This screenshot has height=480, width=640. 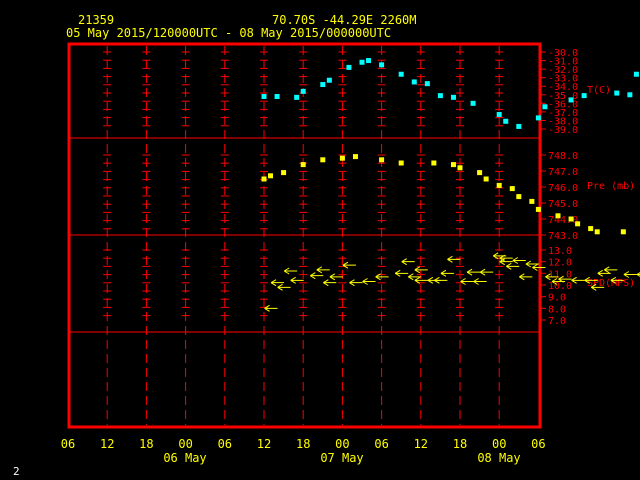 What do you see at coordinates (344, 20) in the screenshot?
I see `station-location: 70.70S -44.29E 2260M` at bounding box center [344, 20].